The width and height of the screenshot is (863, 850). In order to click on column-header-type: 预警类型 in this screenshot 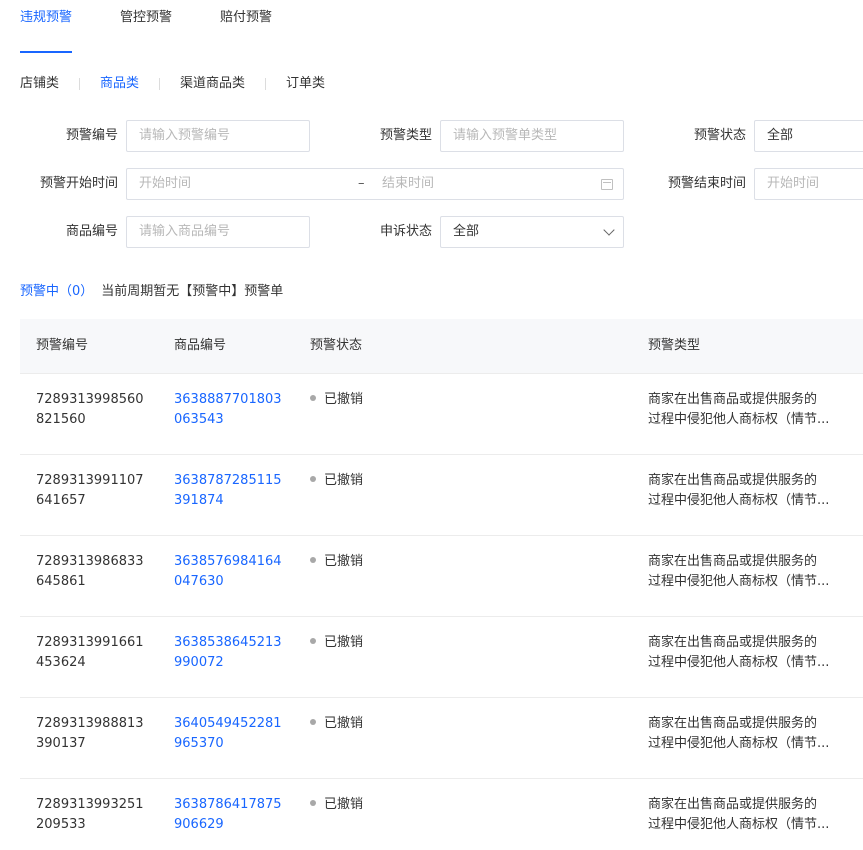, I will do `click(674, 345)`.